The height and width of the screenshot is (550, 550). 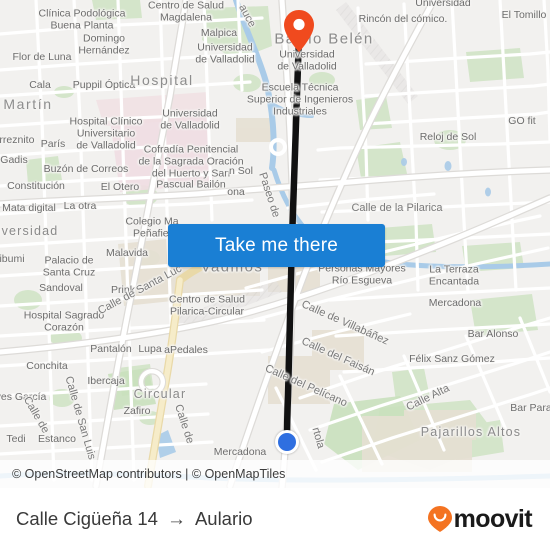 I want to click on destination-pin, so click(x=299, y=31).